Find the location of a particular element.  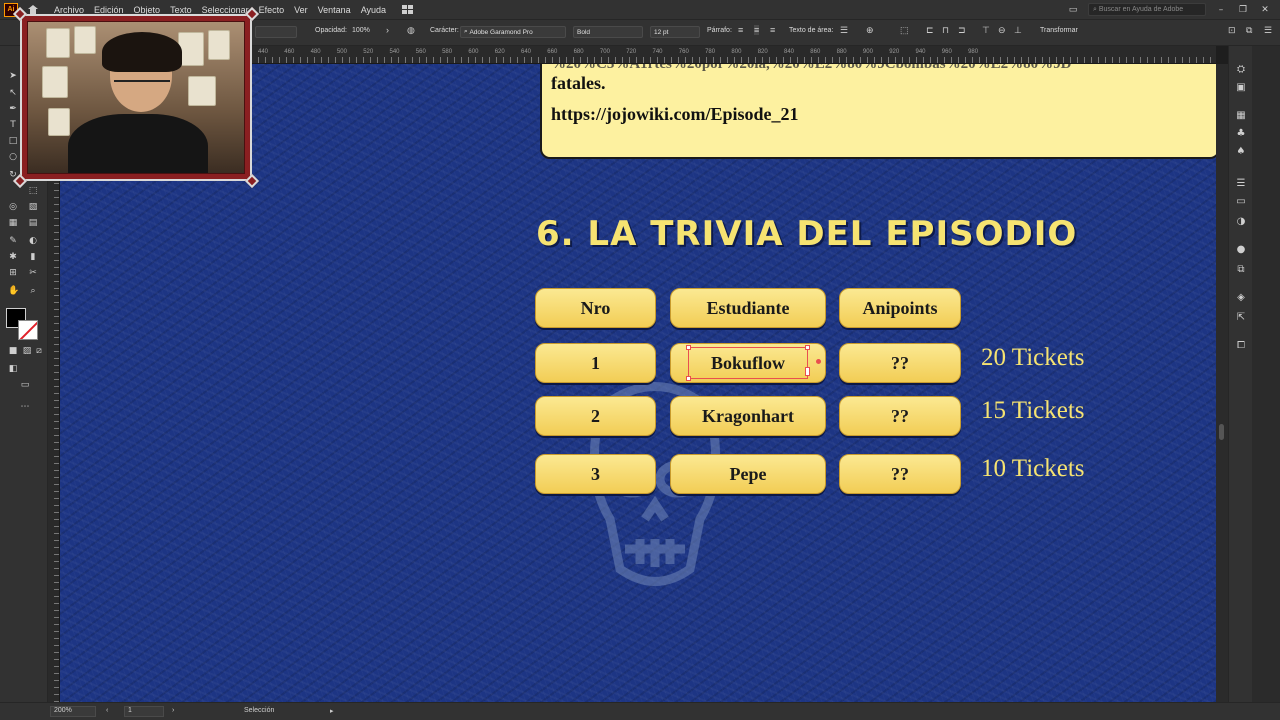

rectangle-tool-icon: □ is located at coordinates (13, 141).